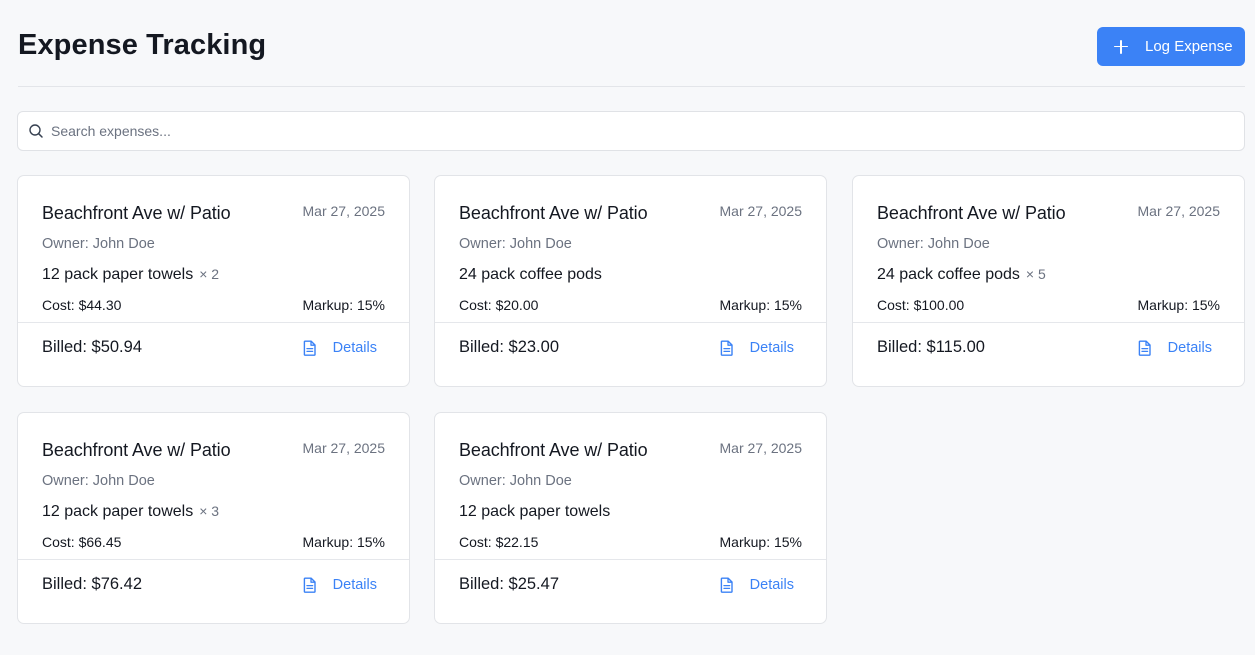 This screenshot has height=655, width=1255. What do you see at coordinates (36, 131) in the screenshot?
I see `search-icon` at bounding box center [36, 131].